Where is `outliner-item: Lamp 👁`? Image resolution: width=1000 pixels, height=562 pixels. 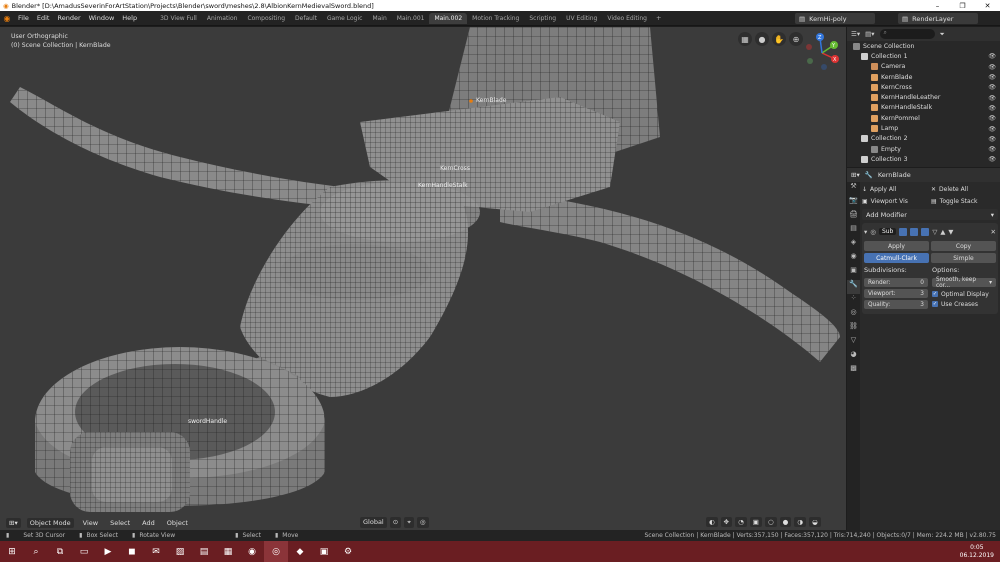
outliner-item: Lamp 👁 is located at coordinates (923, 128).